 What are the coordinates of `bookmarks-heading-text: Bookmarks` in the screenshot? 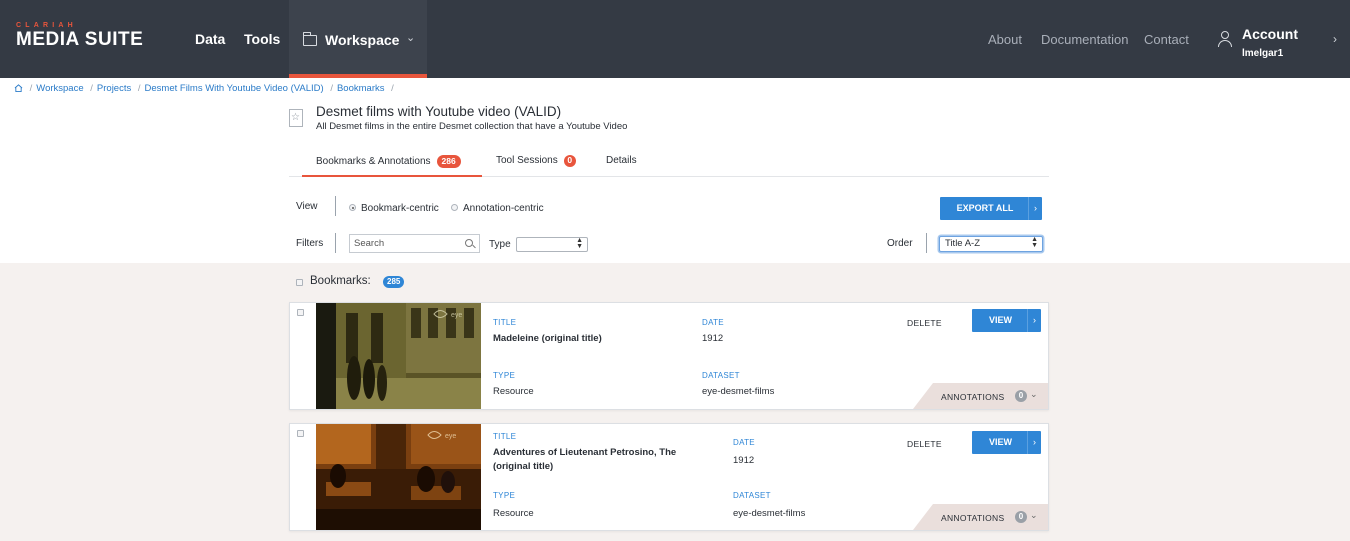 It's located at (339, 281).